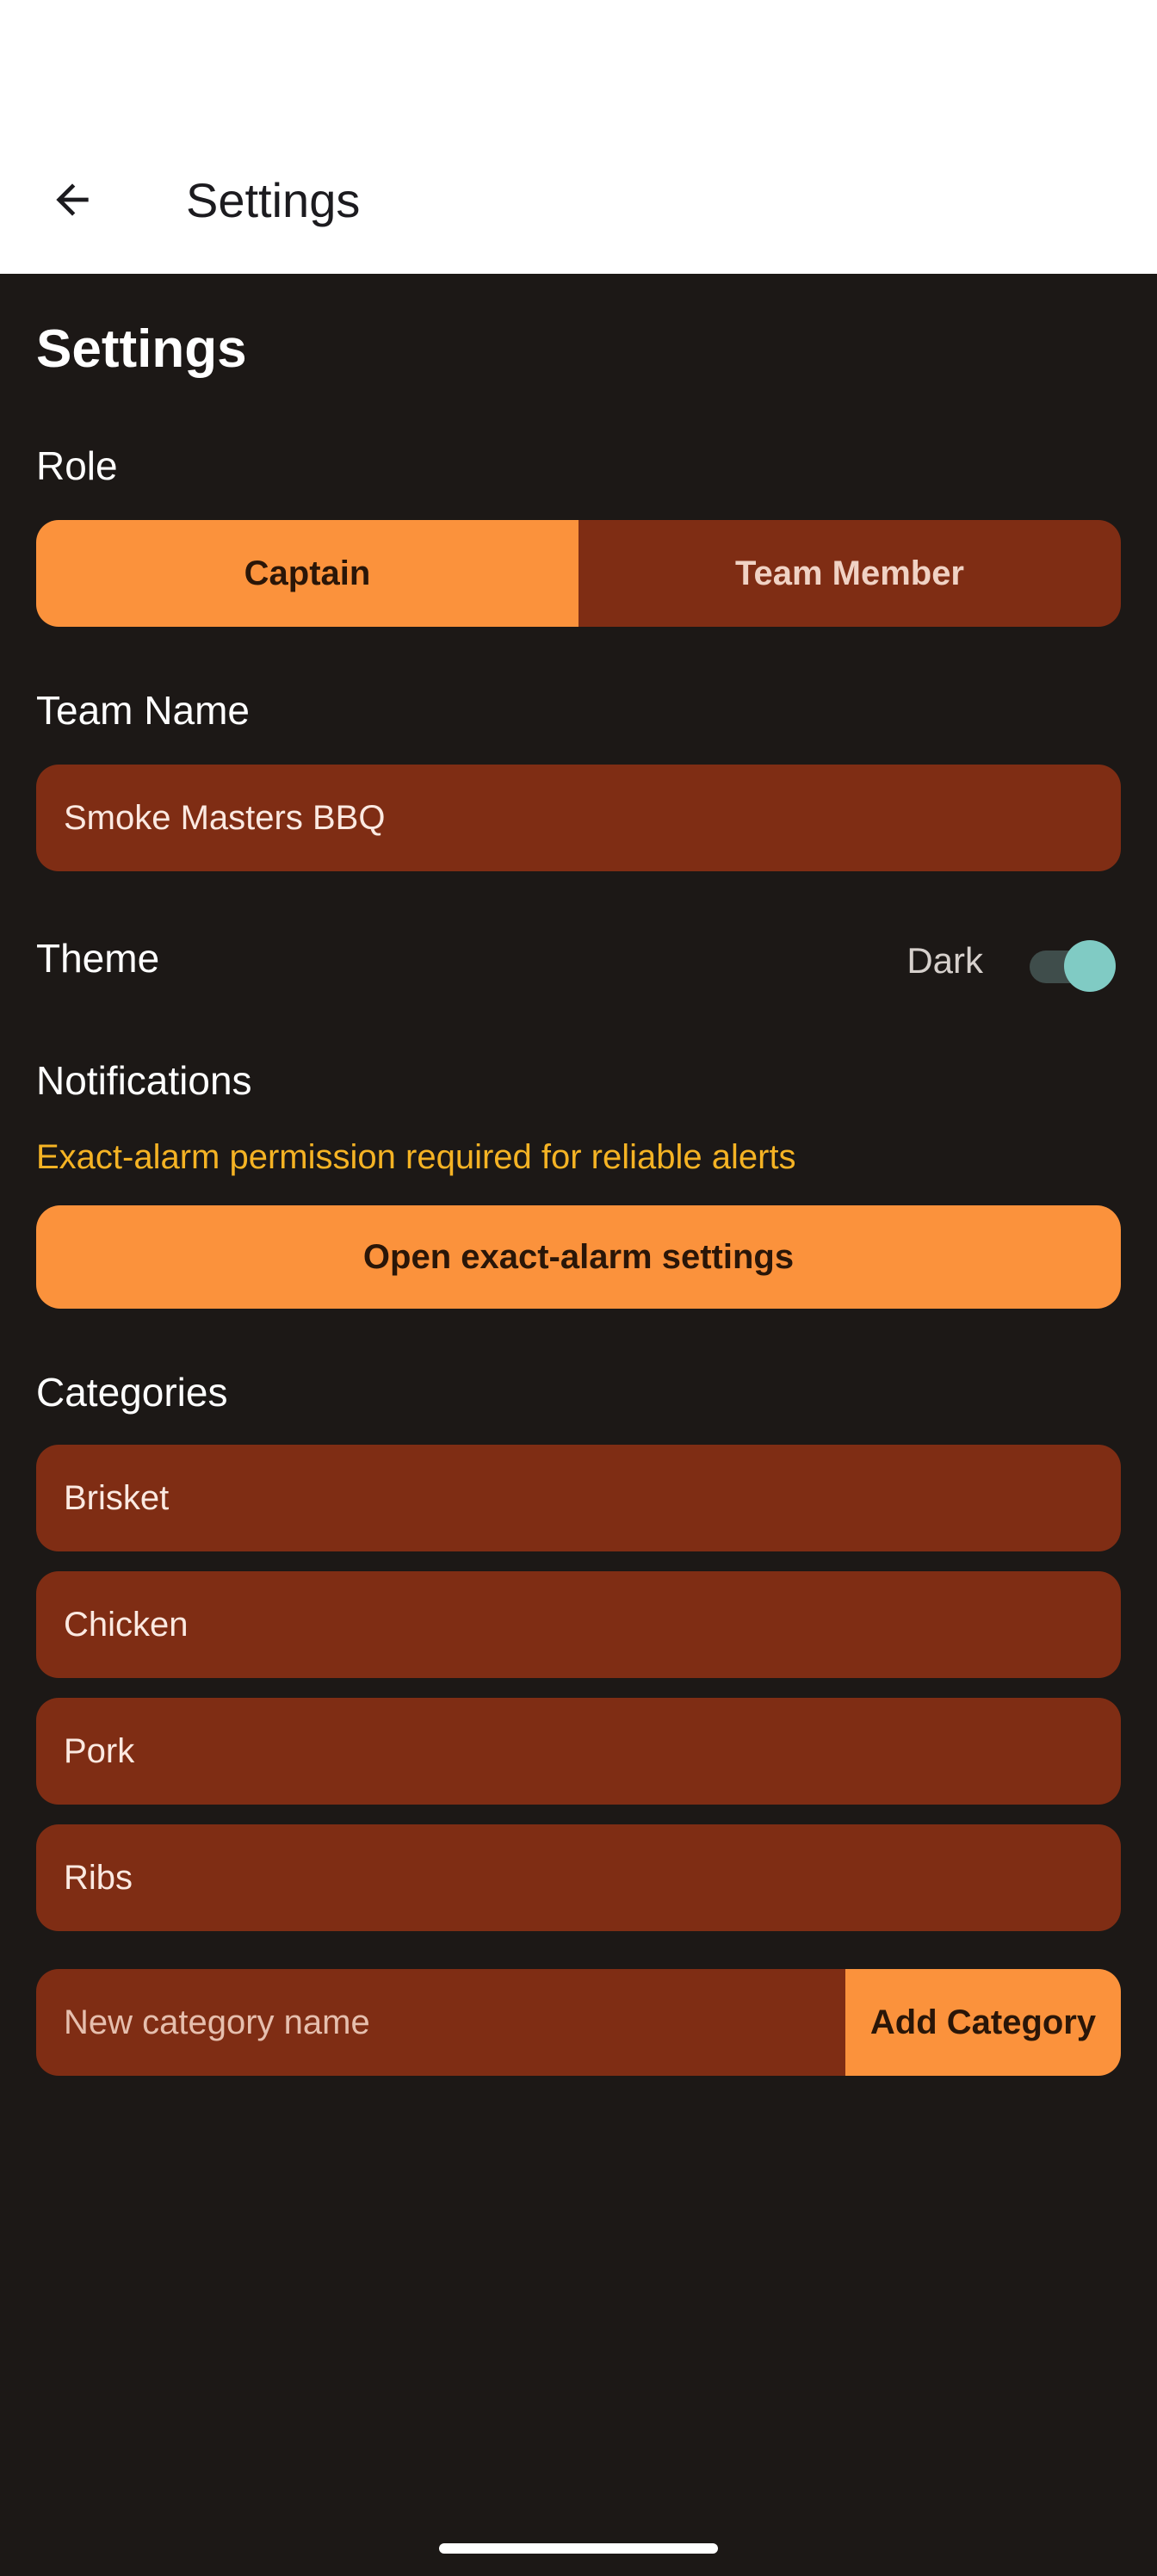 Image resolution: width=1157 pixels, height=2576 pixels. What do you see at coordinates (77, 465) in the screenshot?
I see `role-label: Role` at bounding box center [77, 465].